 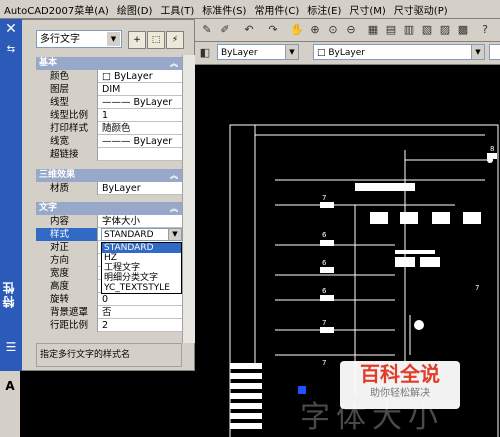 I want to click on style-option: HZ, so click(x=141, y=258).